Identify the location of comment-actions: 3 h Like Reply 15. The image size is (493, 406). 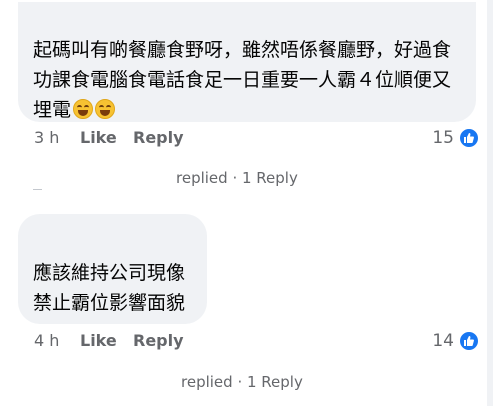
(257, 138).